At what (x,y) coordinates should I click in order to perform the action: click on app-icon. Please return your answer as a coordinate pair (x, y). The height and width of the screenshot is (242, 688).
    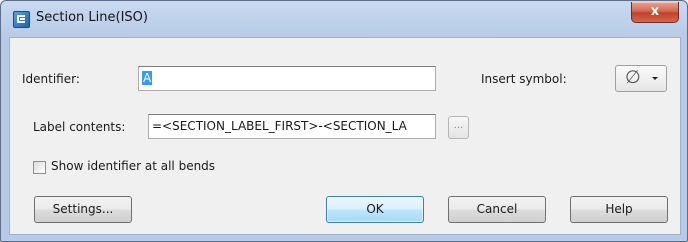
    Looking at the image, I should click on (21, 19).